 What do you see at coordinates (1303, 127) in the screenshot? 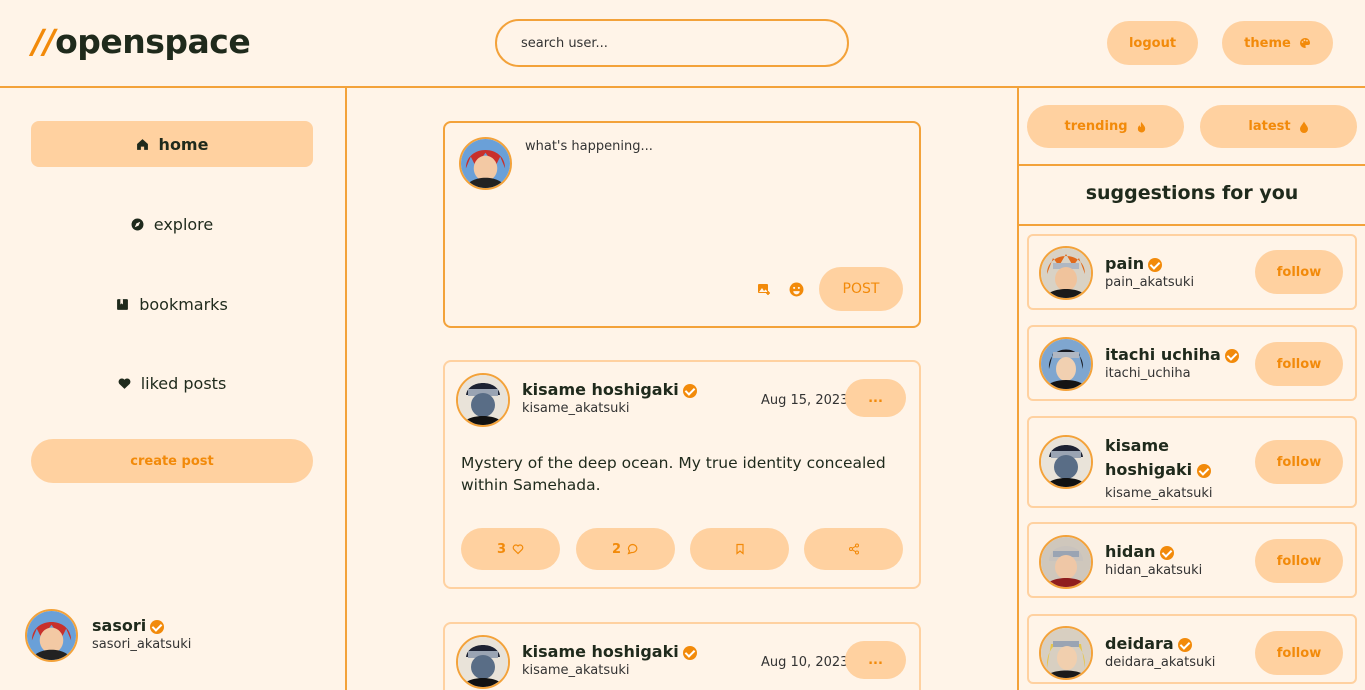
I see `drop-icon` at bounding box center [1303, 127].